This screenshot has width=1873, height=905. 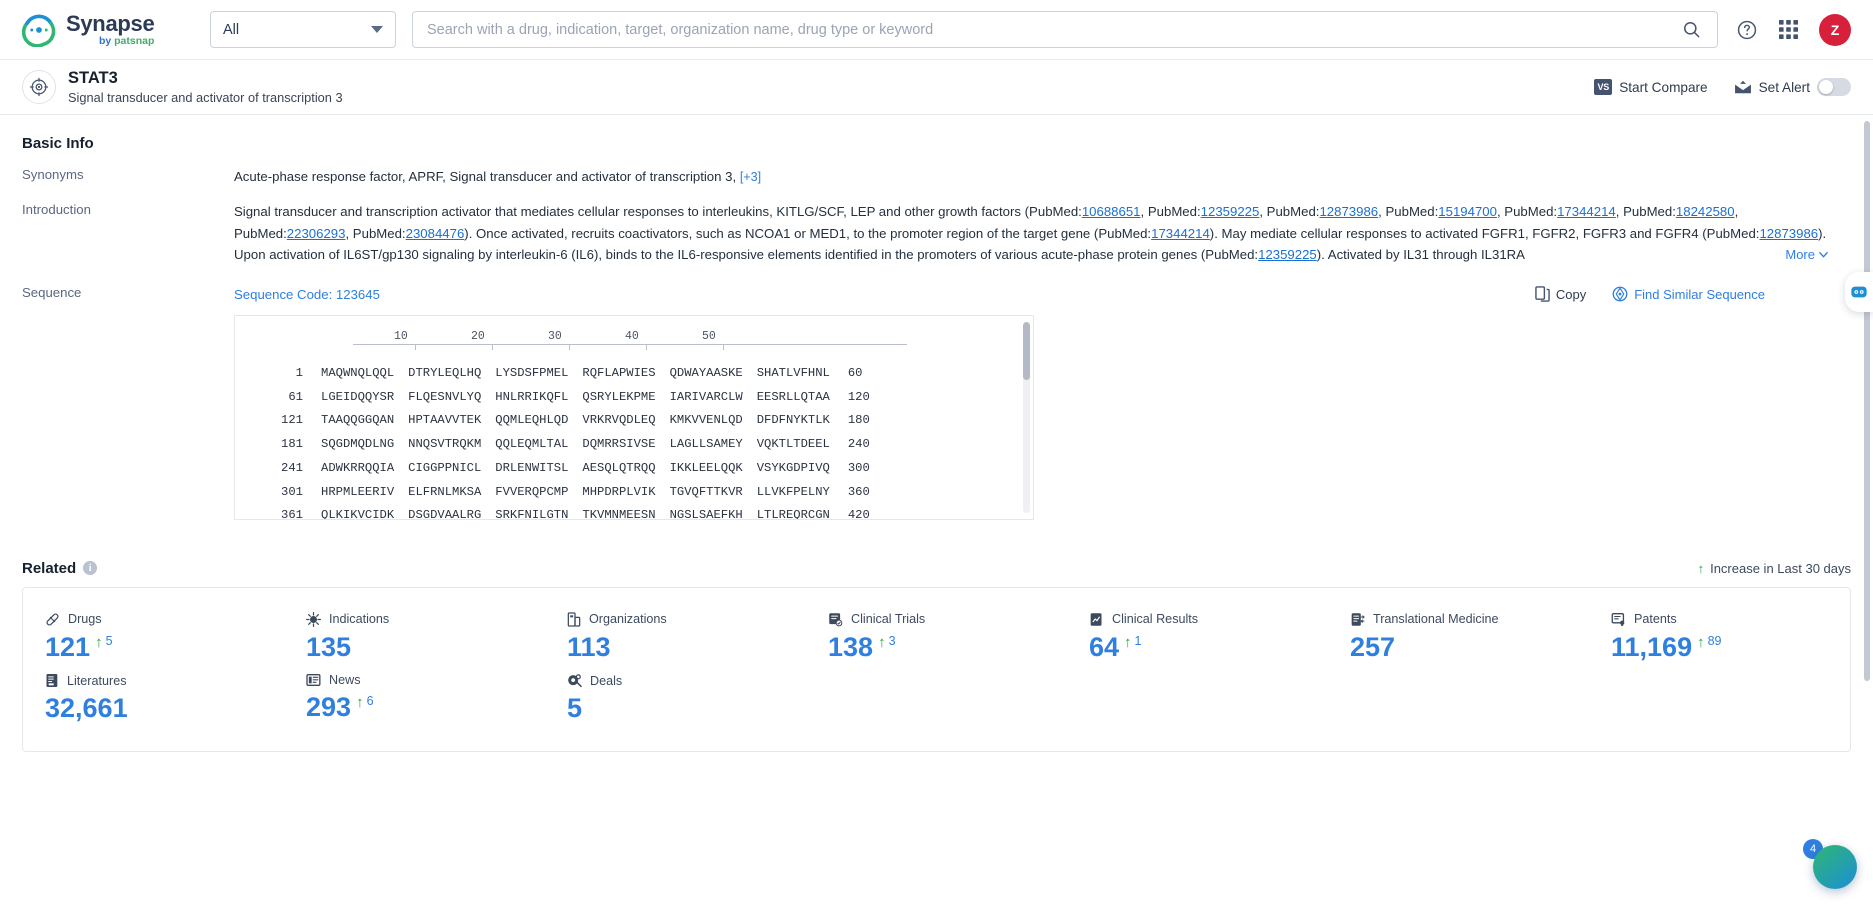 I want to click on help-button, so click(x=1747, y=30).